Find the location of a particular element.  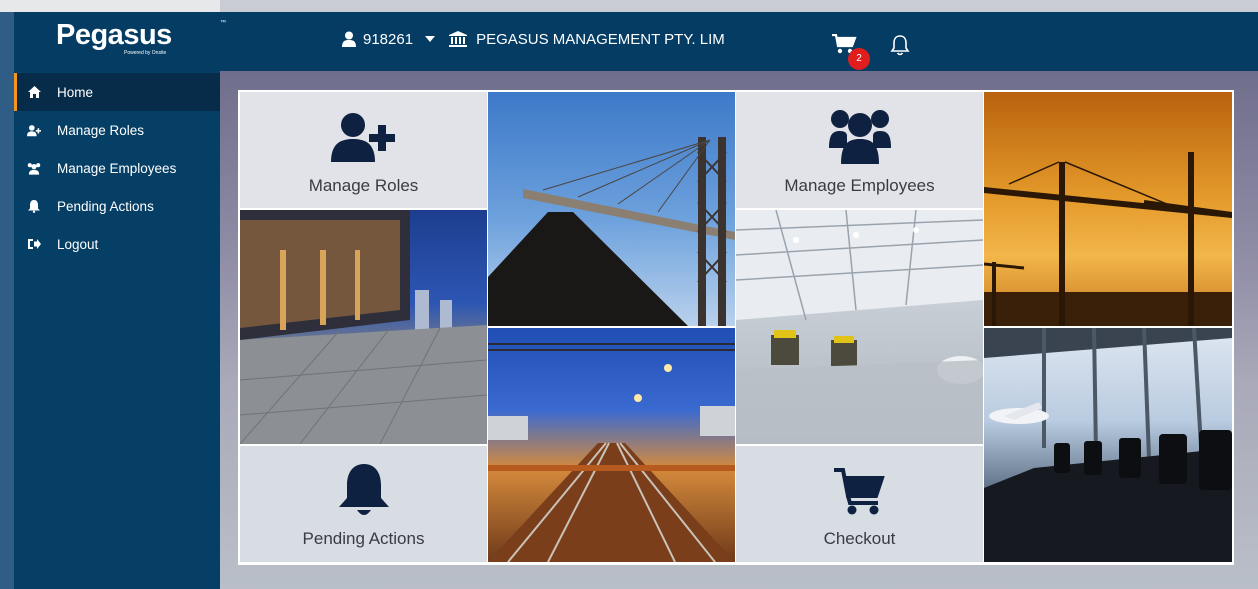

page-backdrop-top is located at coordinates (110, 6).